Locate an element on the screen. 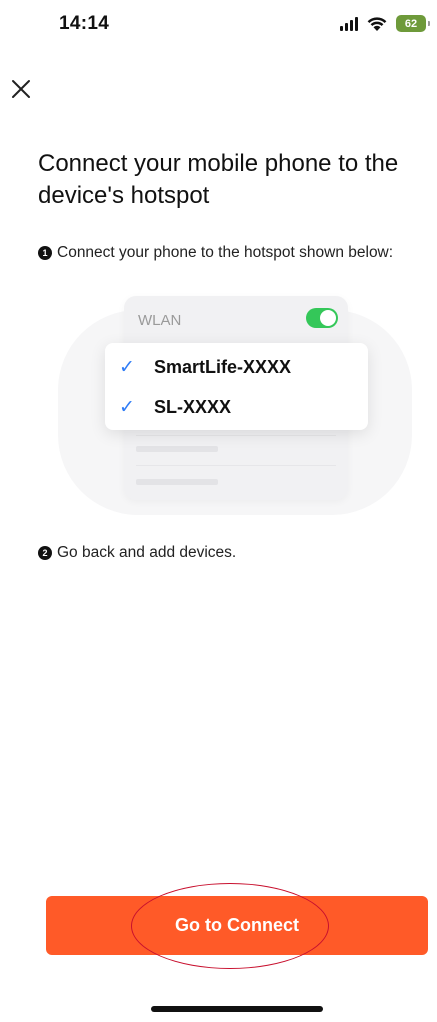  battery-icon: 62 is located at coordinates (413, 23).